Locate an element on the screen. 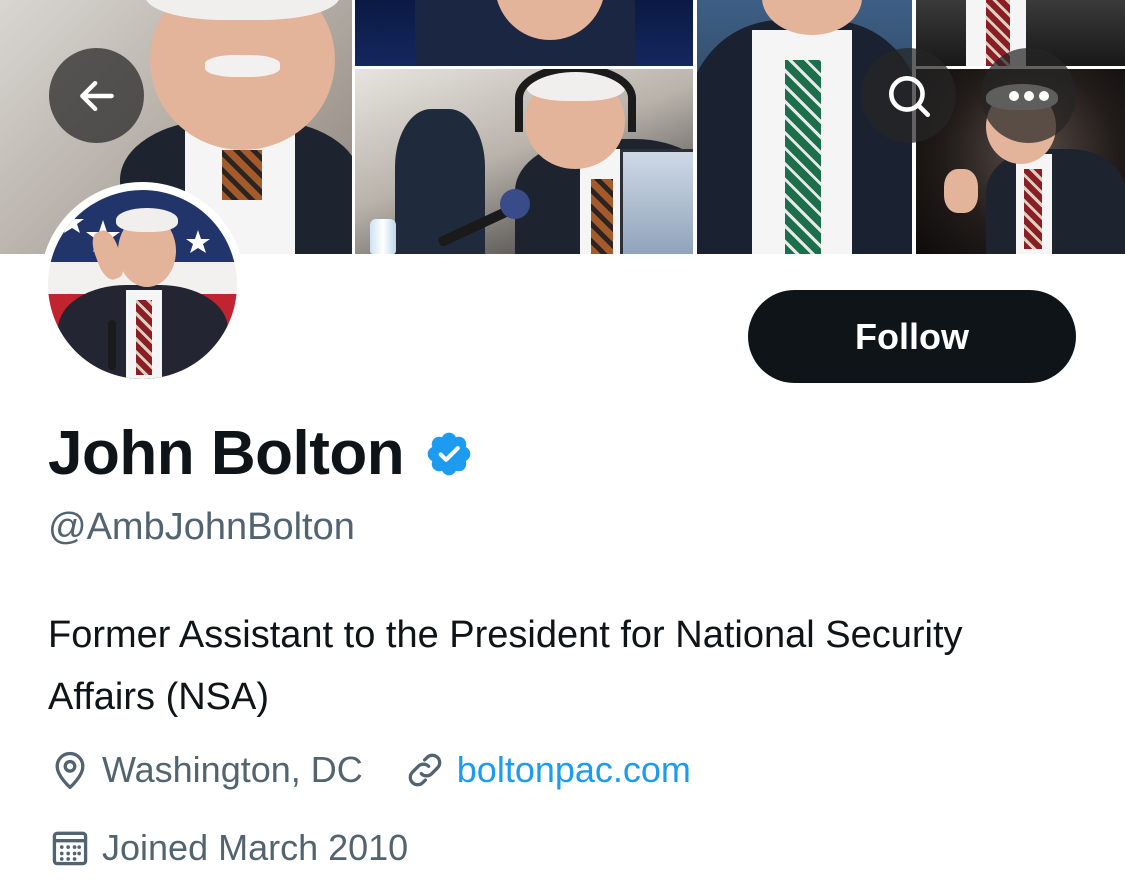  joined-text: Joined March 2010 is located at coordinates (255, 847).